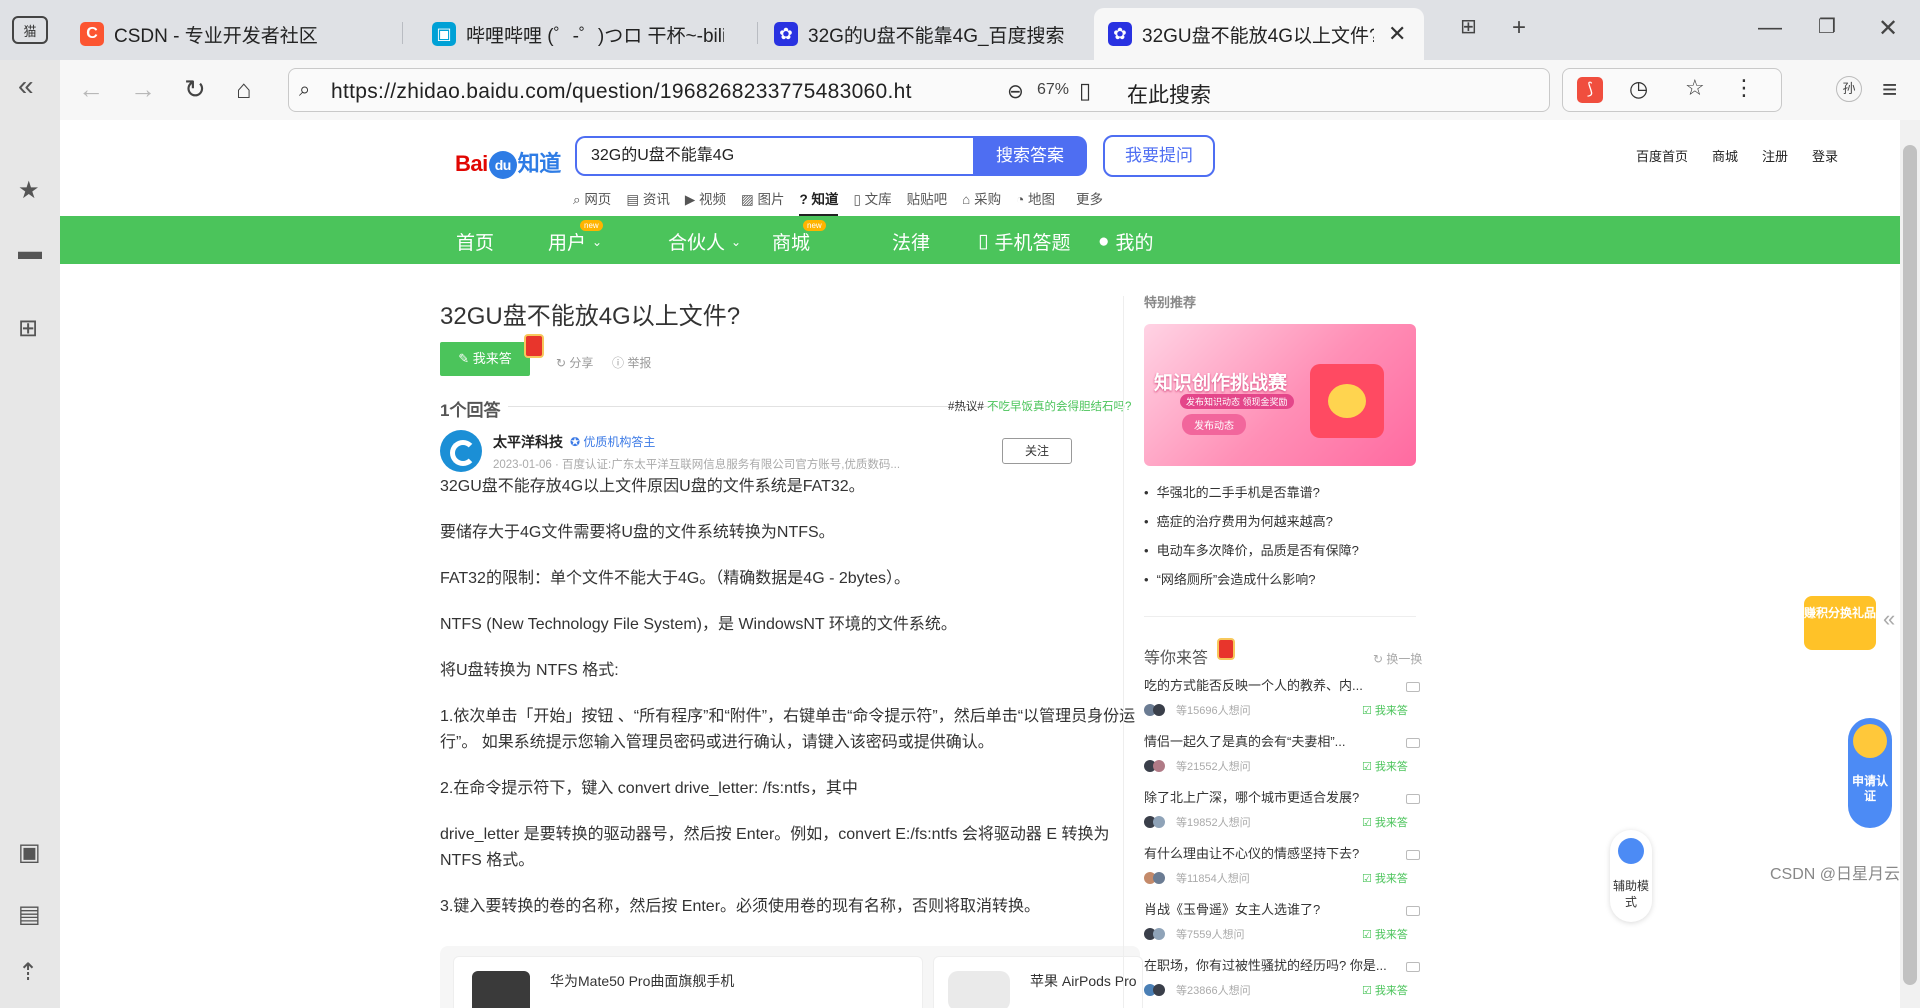  I want to click on bookmark-star-icon: ☆, so click(1695, 88).